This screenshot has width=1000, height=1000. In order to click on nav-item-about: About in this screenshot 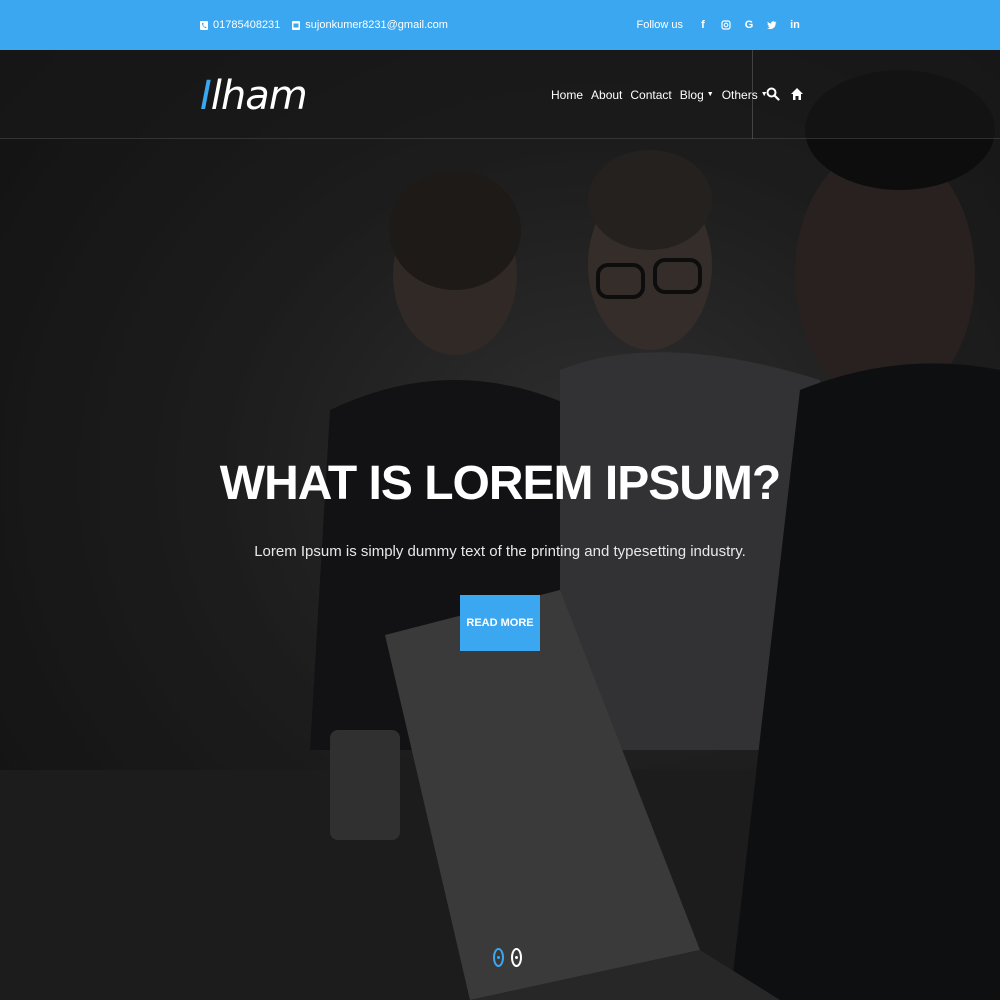, I will do `click(606, 95)`.